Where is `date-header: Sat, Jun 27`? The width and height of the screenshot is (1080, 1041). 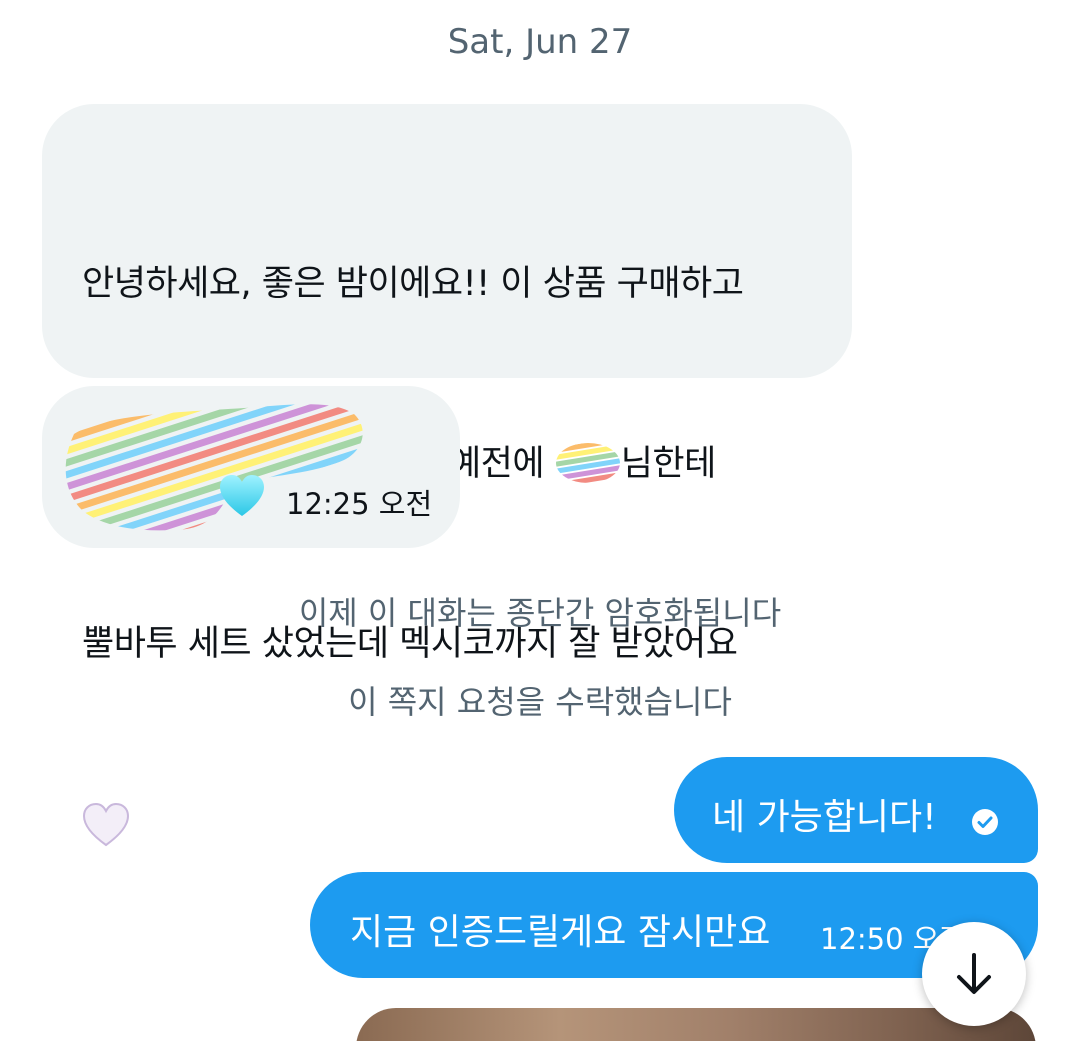 date-header: Sat, Jun 27 is located at coordinates (540, 42).